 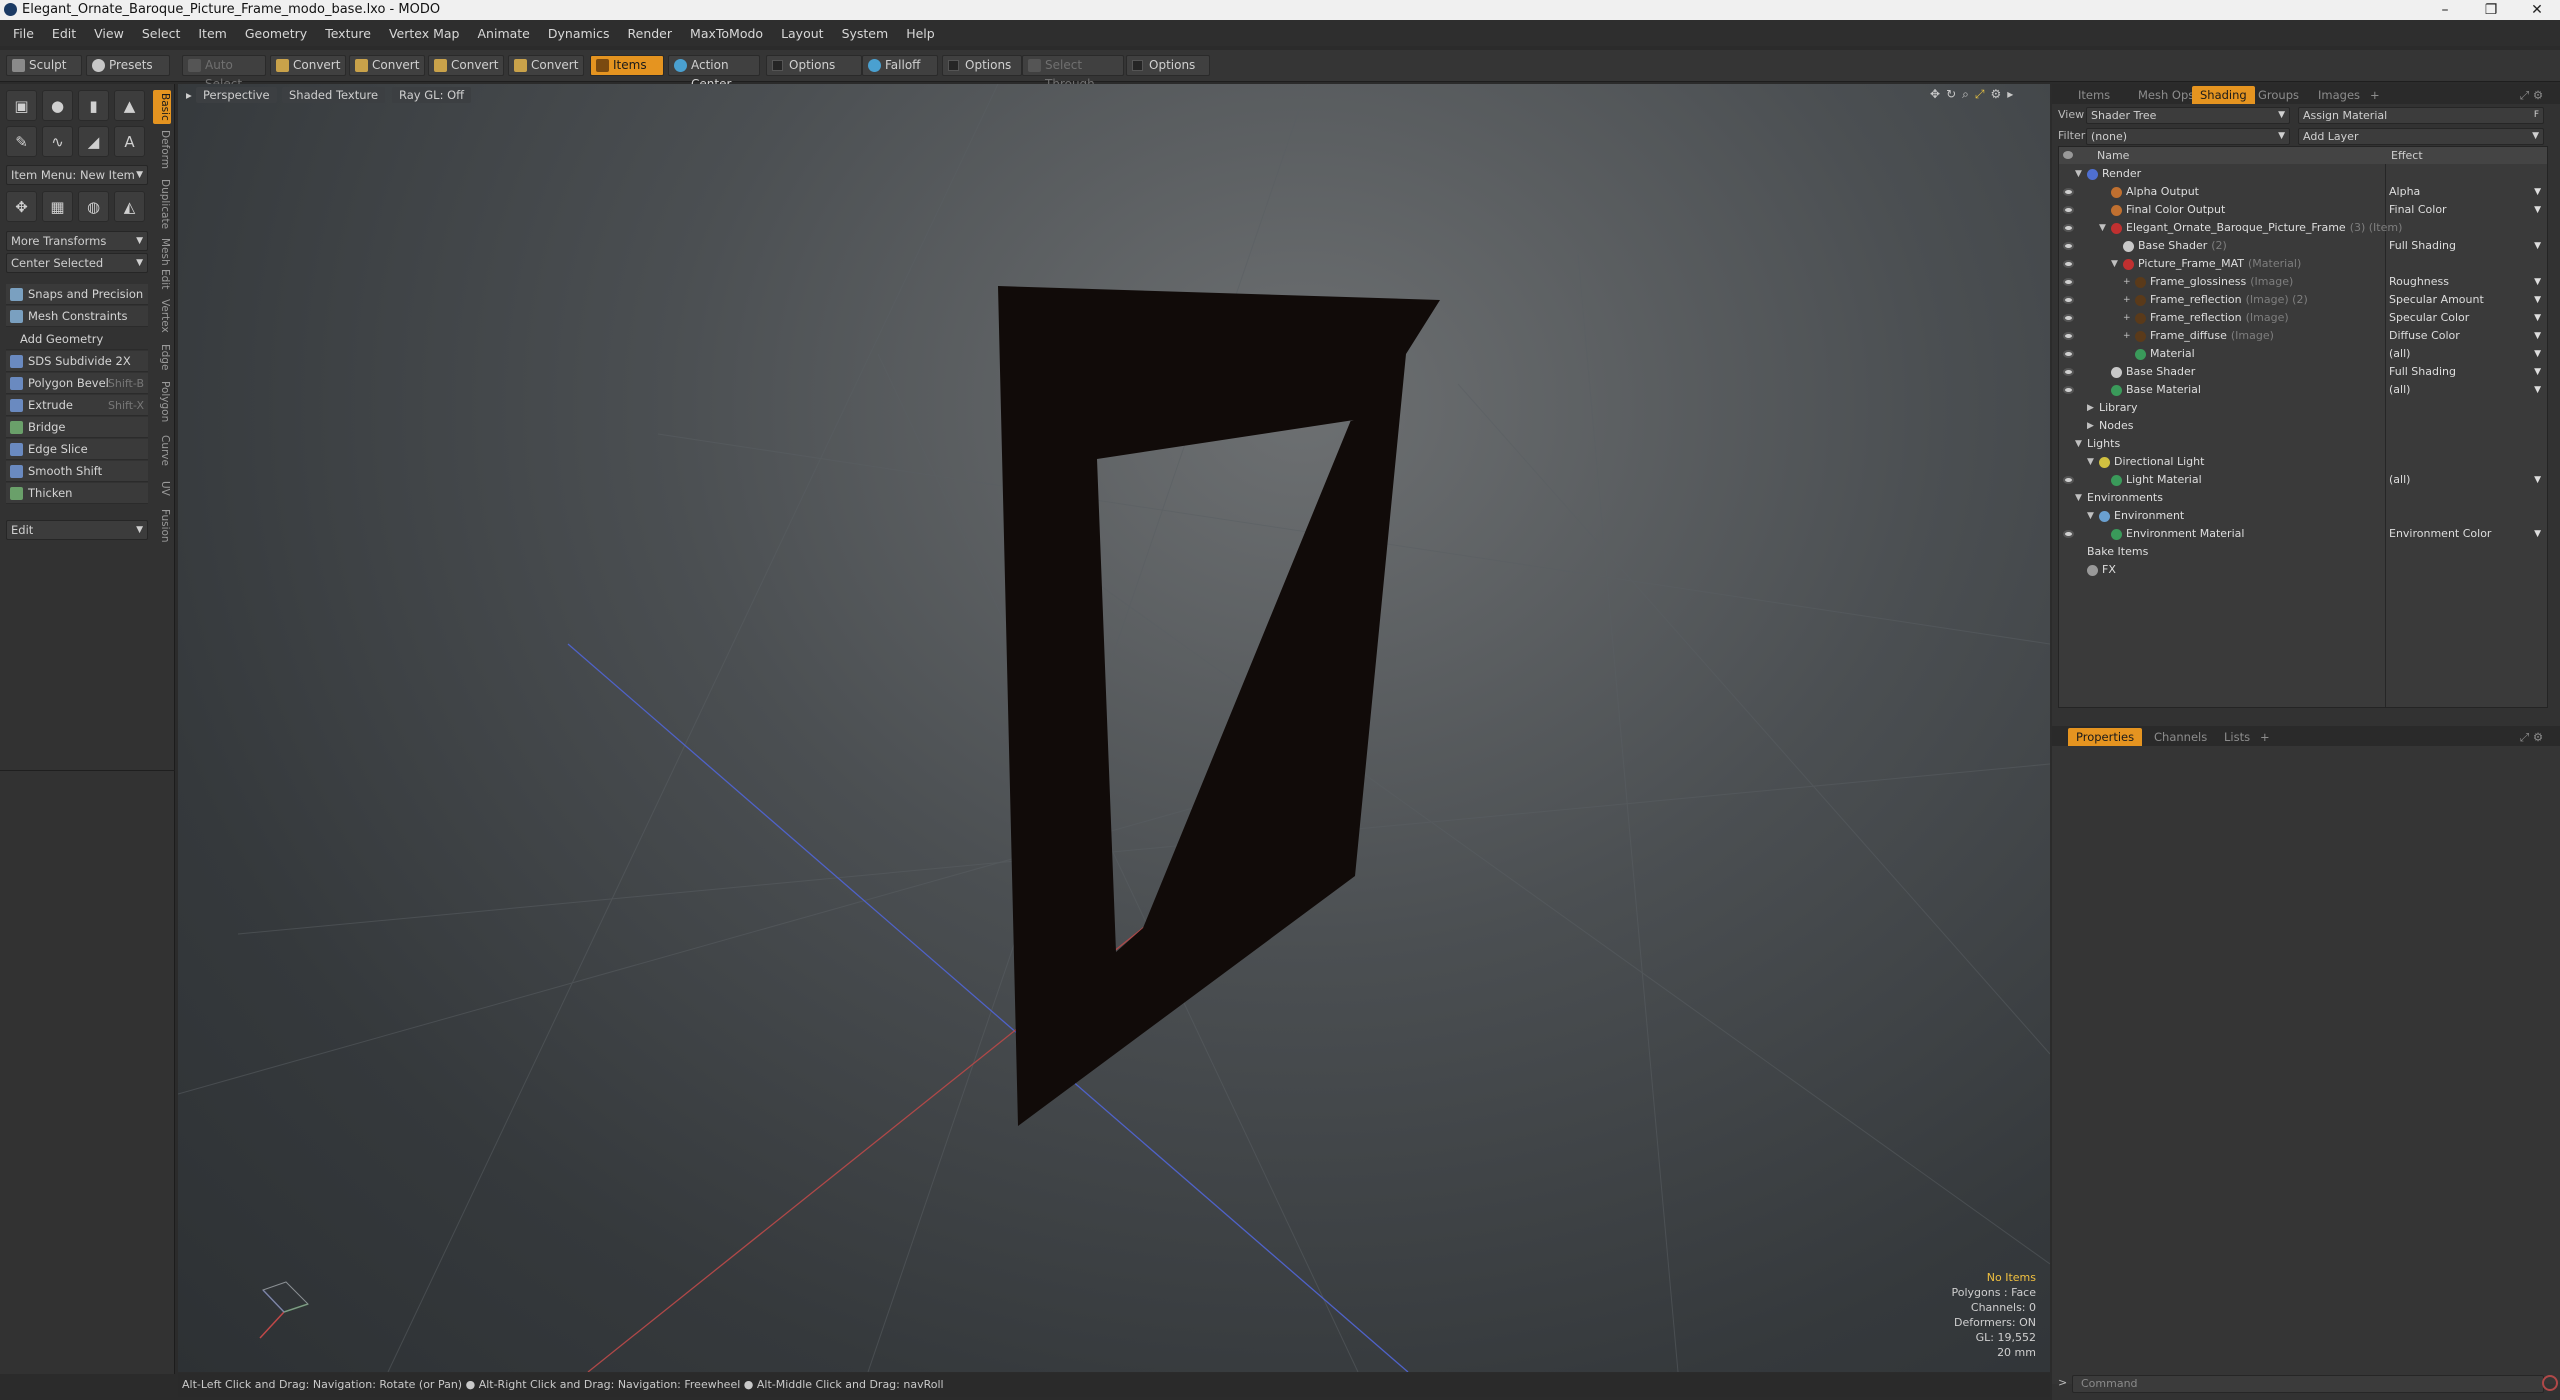 I want to click on view-dropdown: Shader Tree ▼, so click(x=2188, y=115).